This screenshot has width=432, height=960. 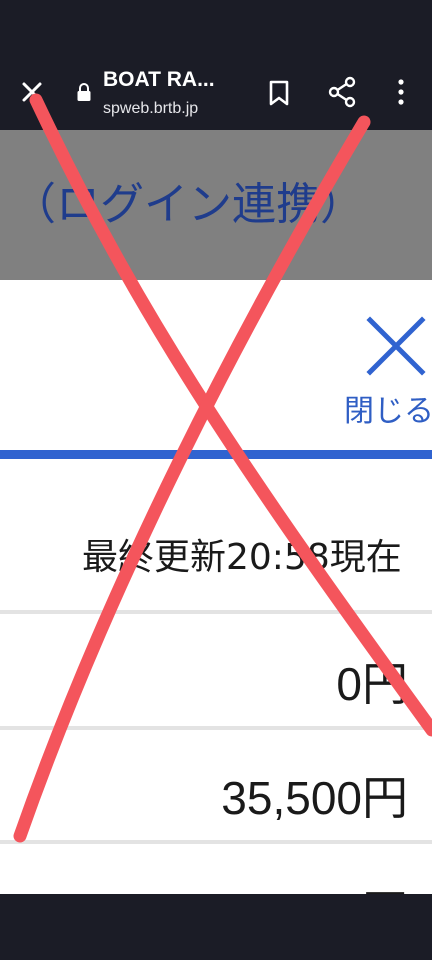 What do you see at coordinates (216, 454) in the screenshot?
I see `divider-blue` at bounding box center [216, 454].